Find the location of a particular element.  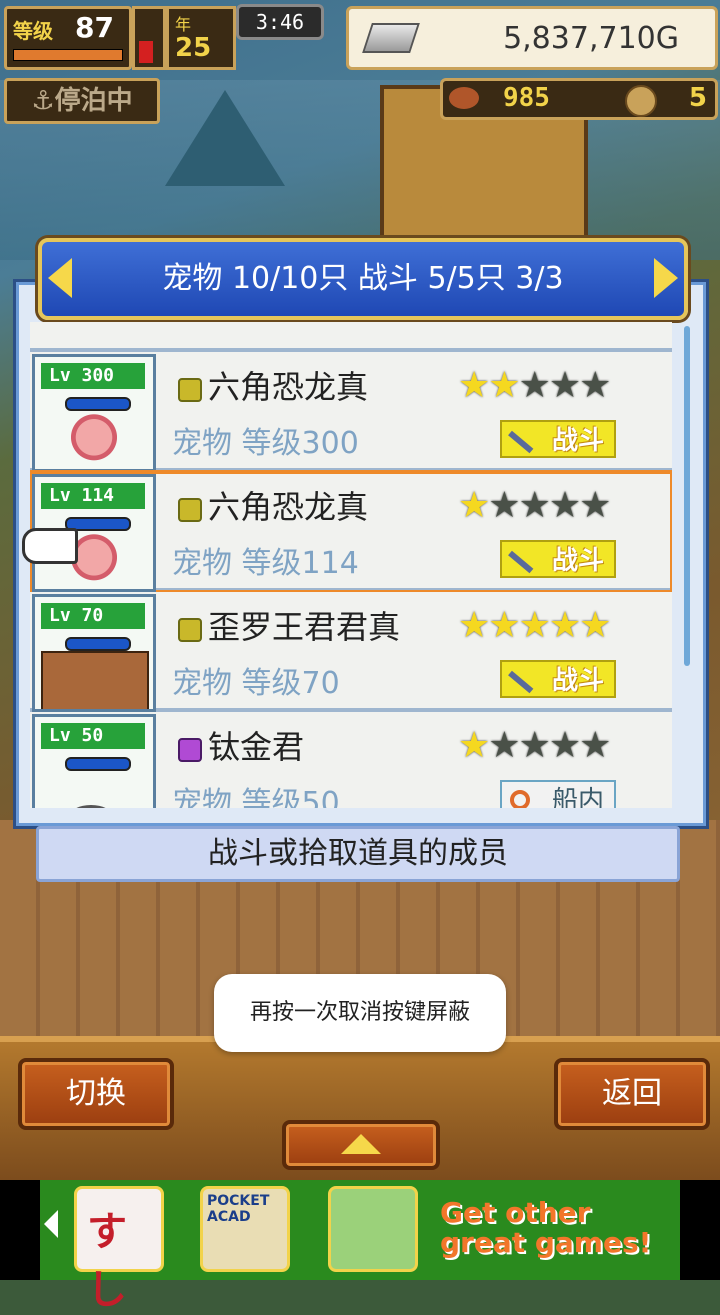

pet-subtitle: 宠物 等级300 is located at coordinates (265, 443).